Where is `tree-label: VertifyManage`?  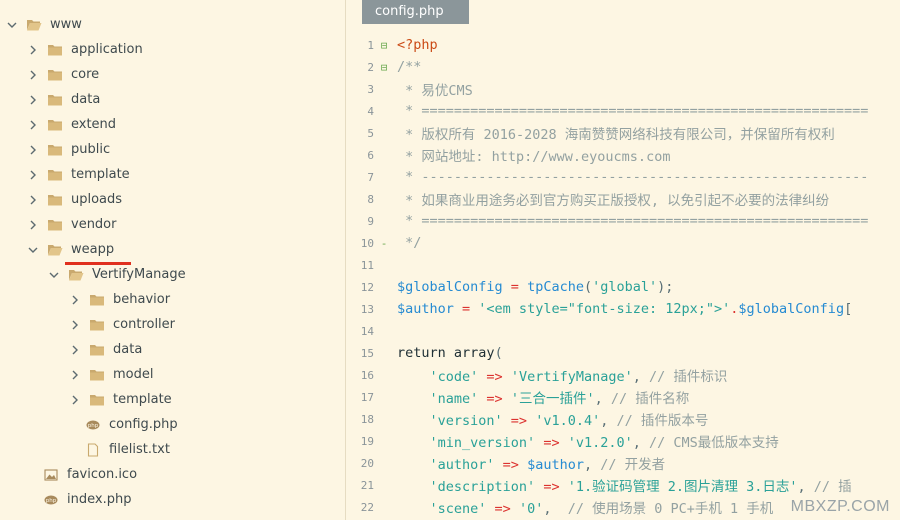
tree-label: VertifyManage is located at coordinates (139, 274).